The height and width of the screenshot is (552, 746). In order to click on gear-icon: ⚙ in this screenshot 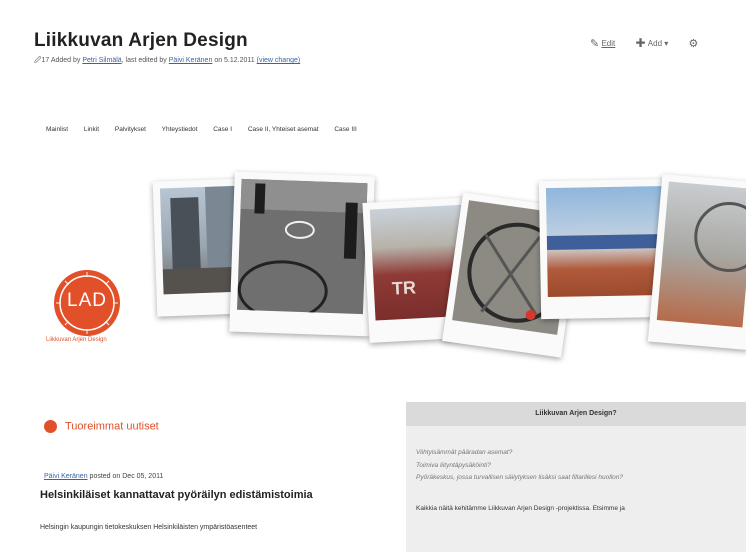, I will do `click(694, 43)`.